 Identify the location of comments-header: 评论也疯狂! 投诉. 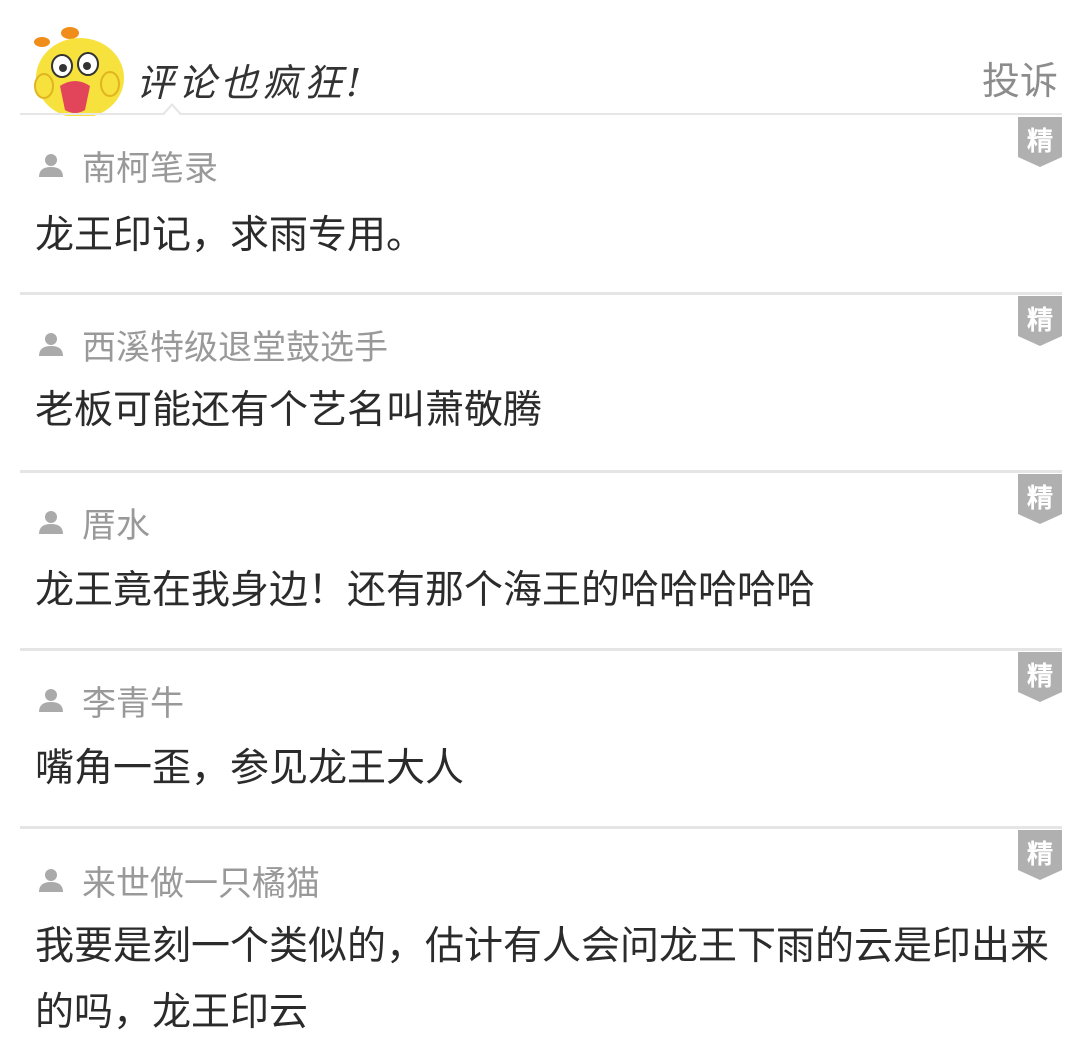
(540, 58).